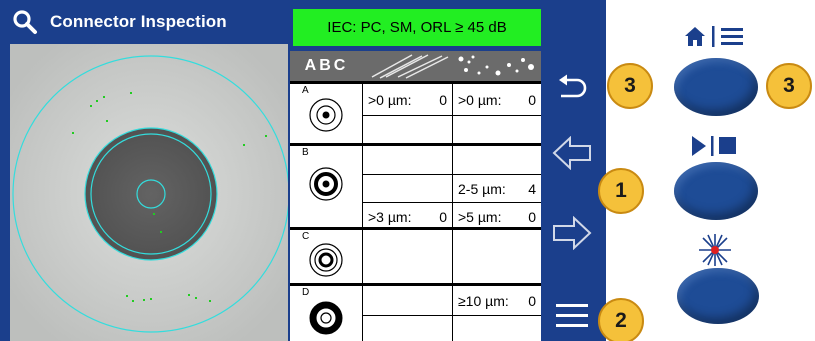 Image resolution: width=815 pixels, height=341 pixels. Describe the element at coordinates (138, 21) in the screenshot. I see `page-title: Connector Inspection` at that location.